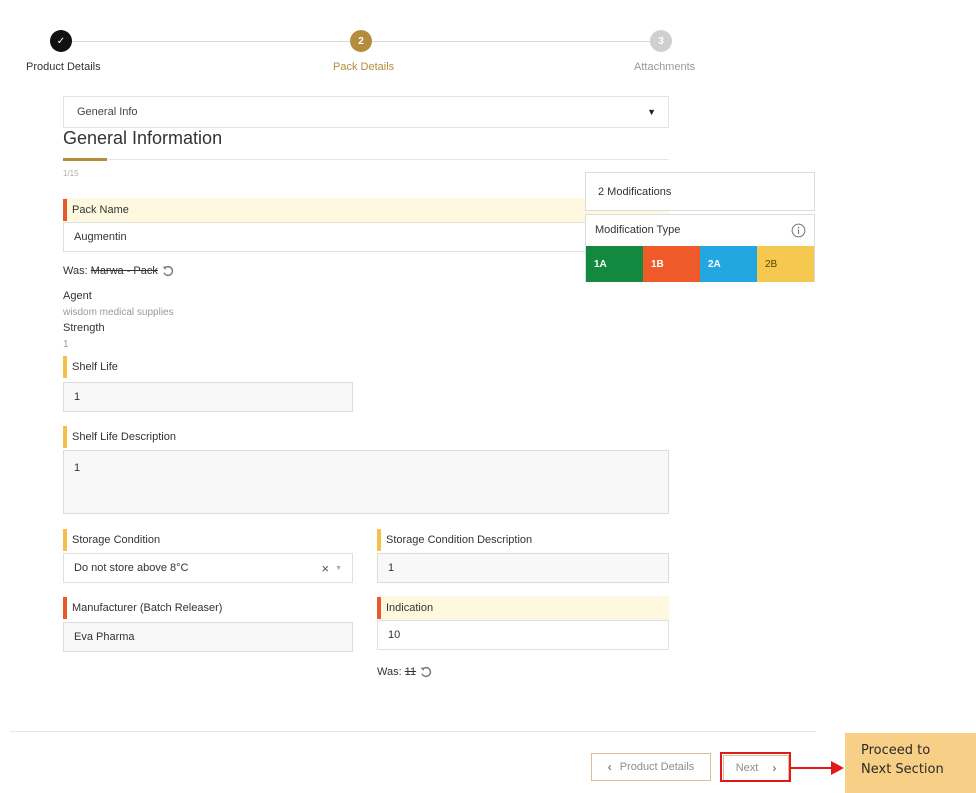 The height and width of the screenshot is (793, 976). What do you see at coordinates (910, 763) in the screenshot?
I see `callout-note: Proceed to Next Section` at bounding box center [910, 763].